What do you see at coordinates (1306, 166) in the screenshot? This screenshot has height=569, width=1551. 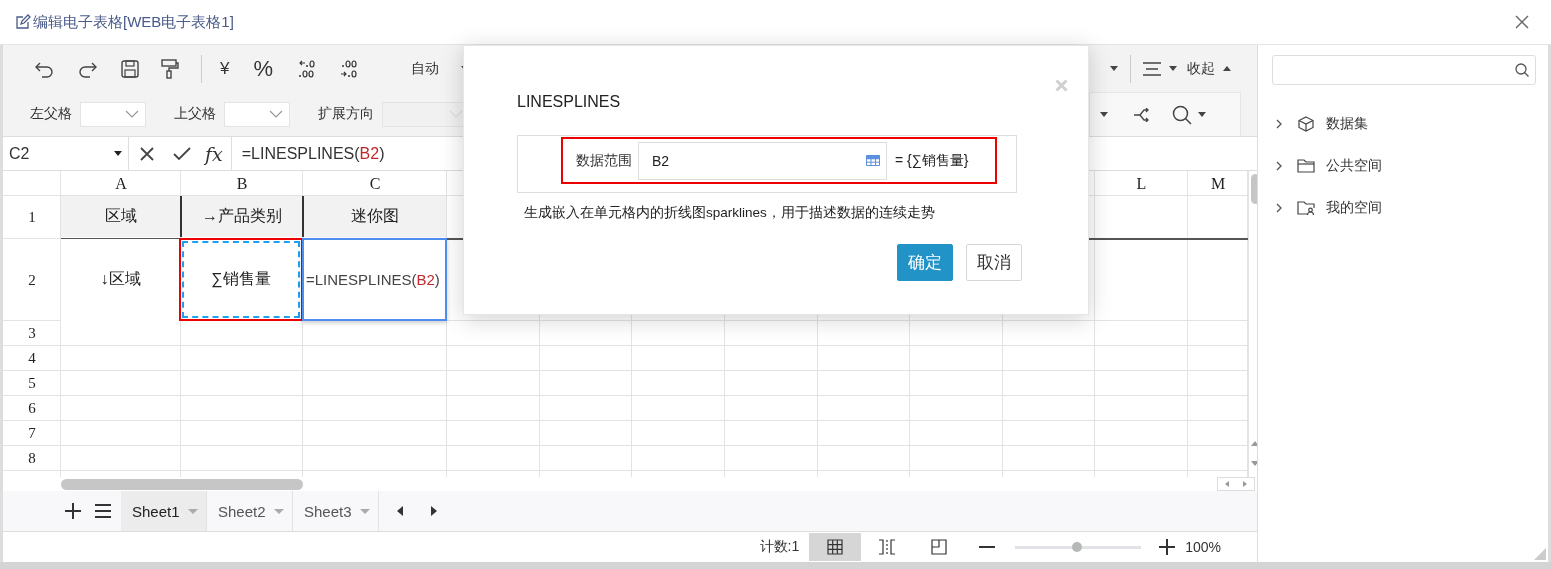 I see `folder-icon` at bounding box center [1306, 166].